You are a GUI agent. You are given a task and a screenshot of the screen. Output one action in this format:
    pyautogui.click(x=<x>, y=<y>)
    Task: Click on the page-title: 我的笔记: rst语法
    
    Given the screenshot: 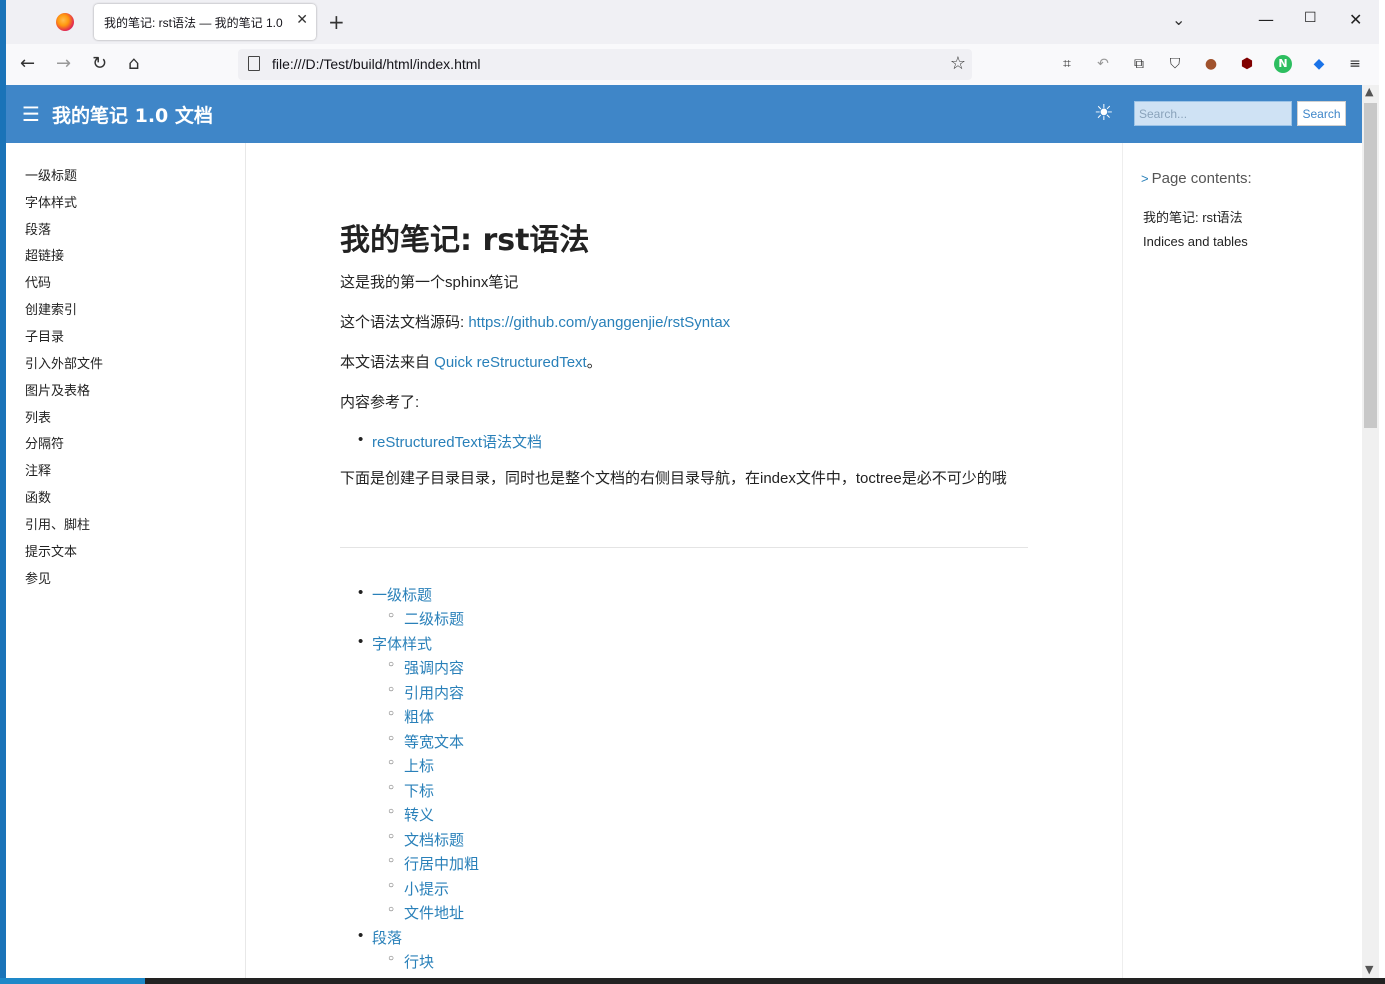 What is the action you would take?
    pyautogui.click(x=465, y=240)
    